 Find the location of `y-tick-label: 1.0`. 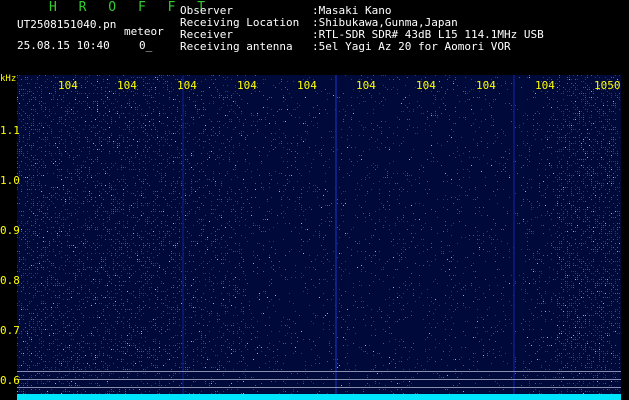

y-tick-label: 1.0 is located at coordinates (10, 180).